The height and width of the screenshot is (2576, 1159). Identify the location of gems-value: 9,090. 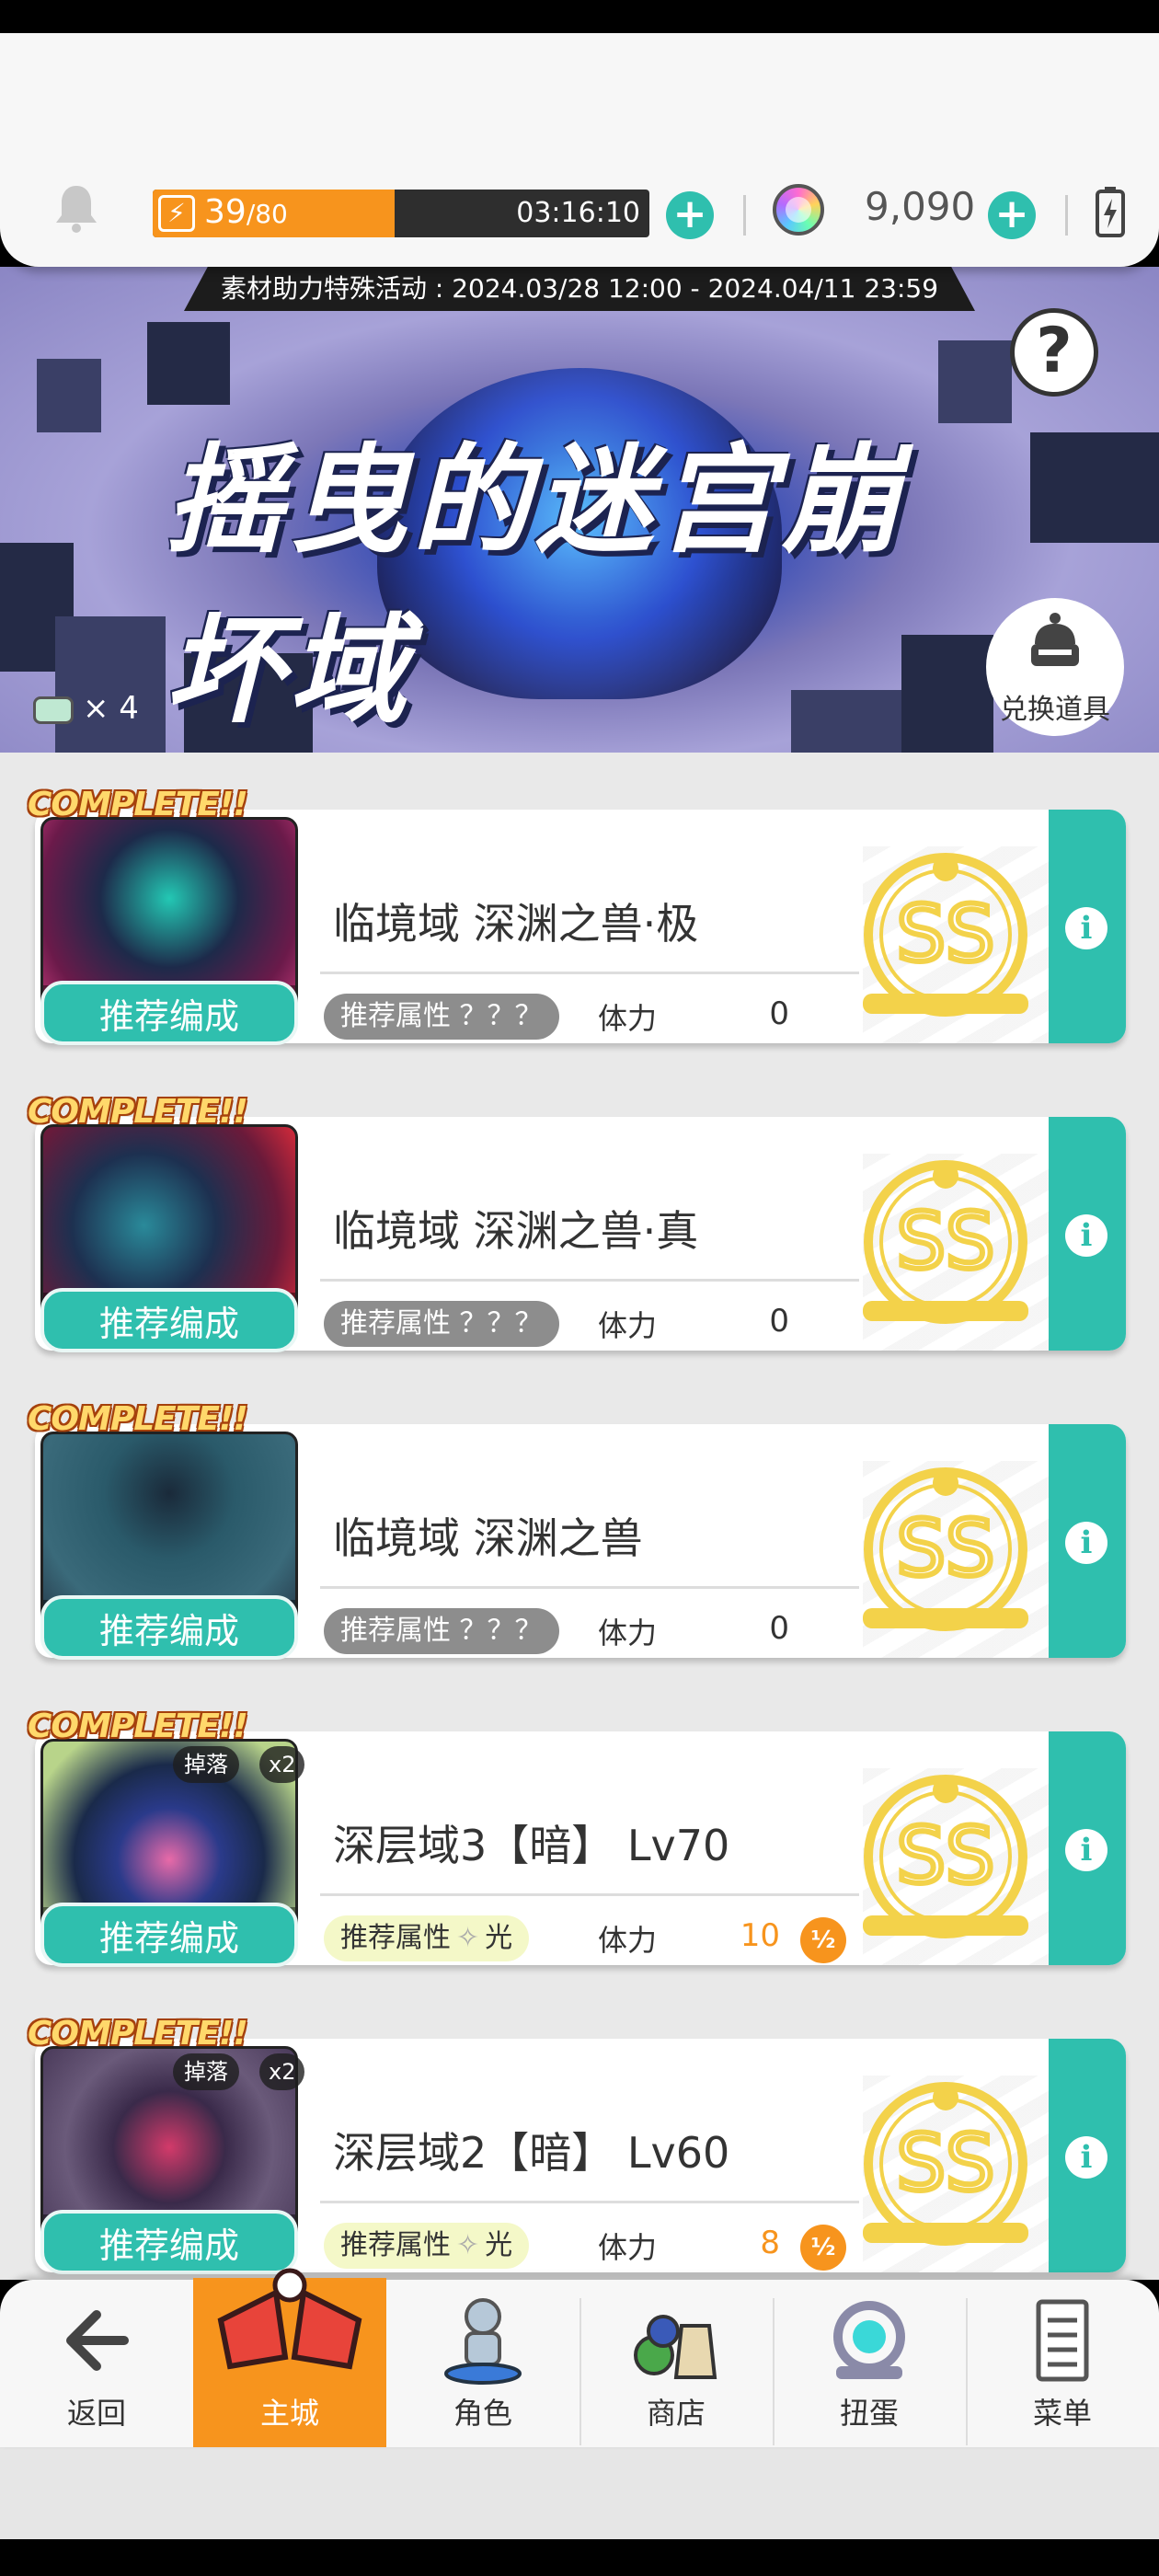
(920, 206).